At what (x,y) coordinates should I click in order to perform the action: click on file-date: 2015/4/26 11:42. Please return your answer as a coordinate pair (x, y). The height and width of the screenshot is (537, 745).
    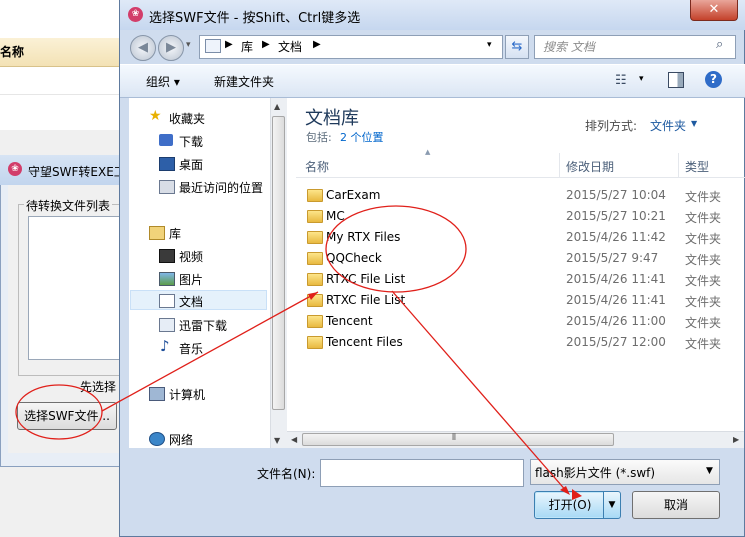
    Looking at the image, I should click on (616, 237).